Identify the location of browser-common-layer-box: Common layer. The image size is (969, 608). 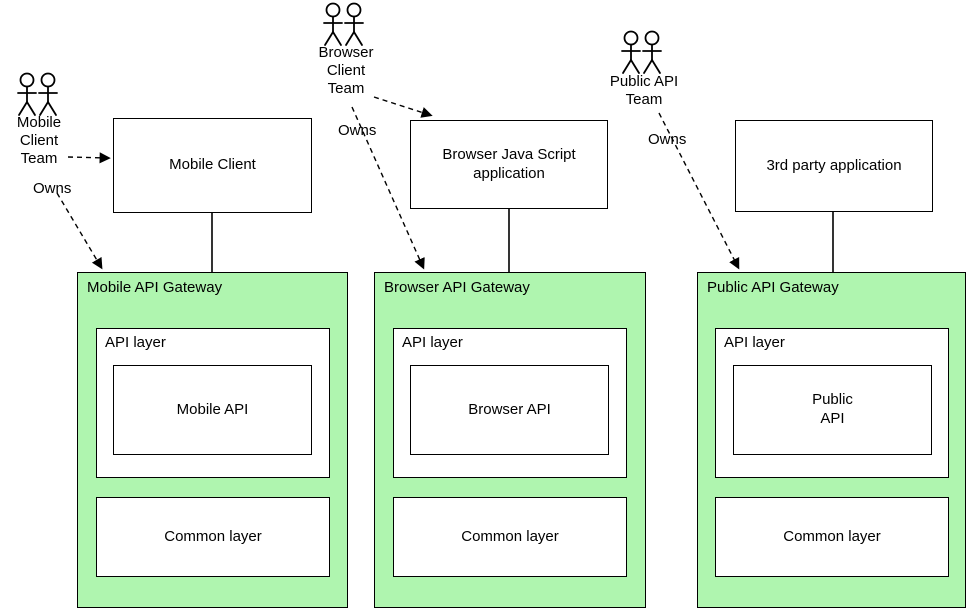
(510, 537).